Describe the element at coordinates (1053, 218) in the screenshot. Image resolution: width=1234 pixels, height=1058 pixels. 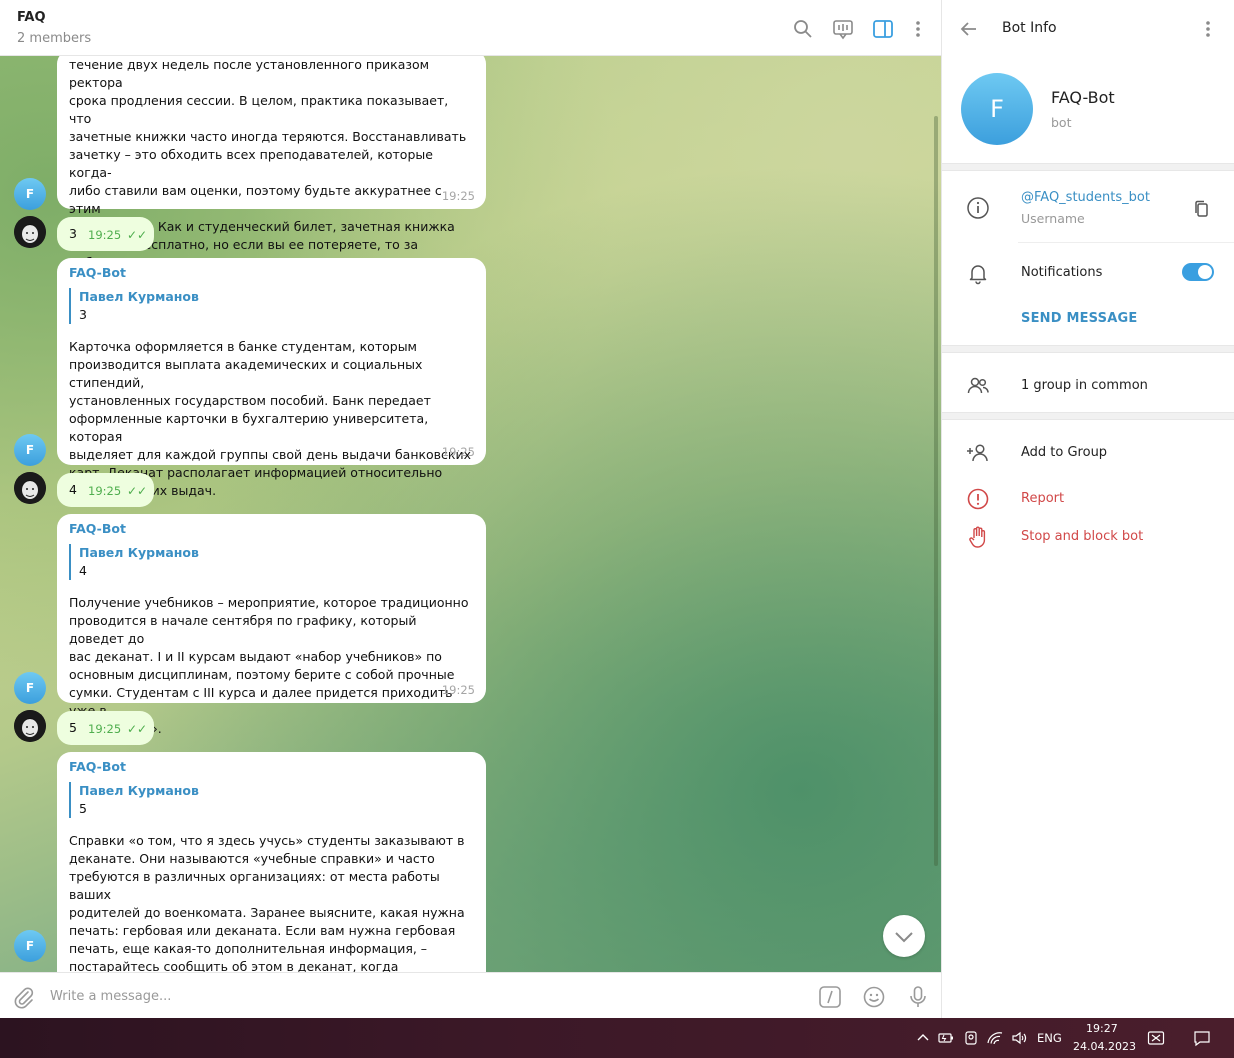
I see `username-label: Username` at that location.